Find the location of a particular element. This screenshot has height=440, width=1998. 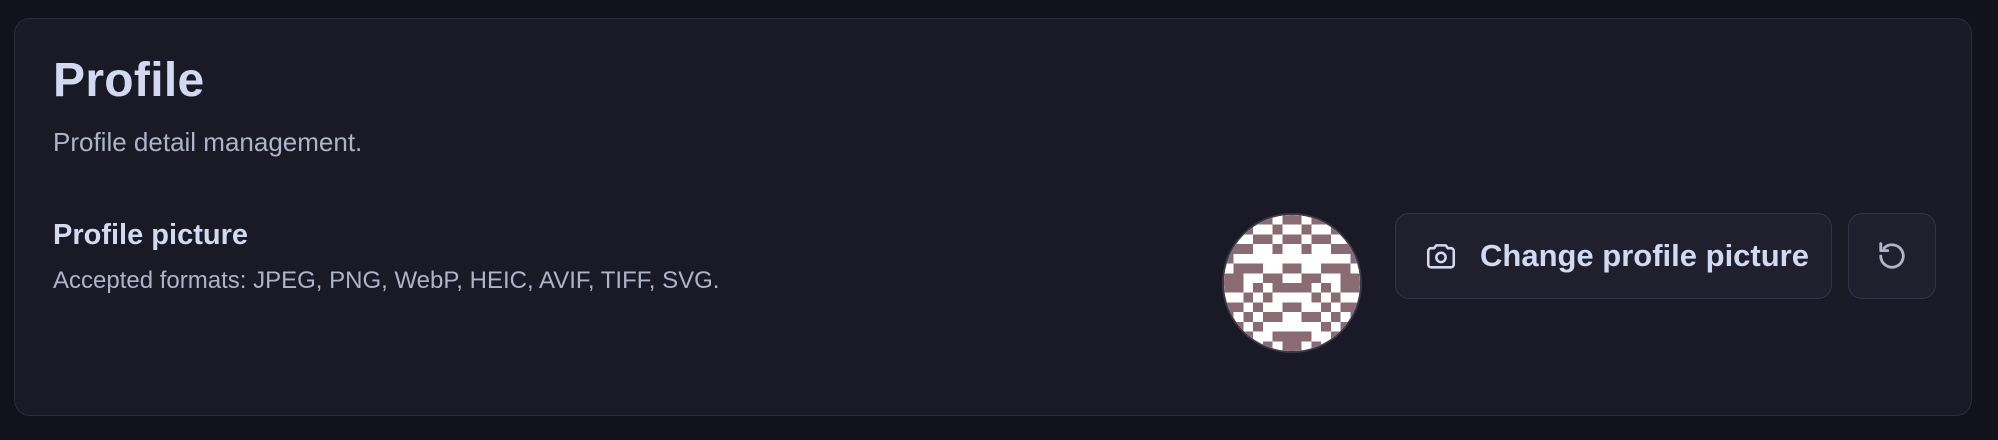

avatar is located at coordinates (1292, 283).